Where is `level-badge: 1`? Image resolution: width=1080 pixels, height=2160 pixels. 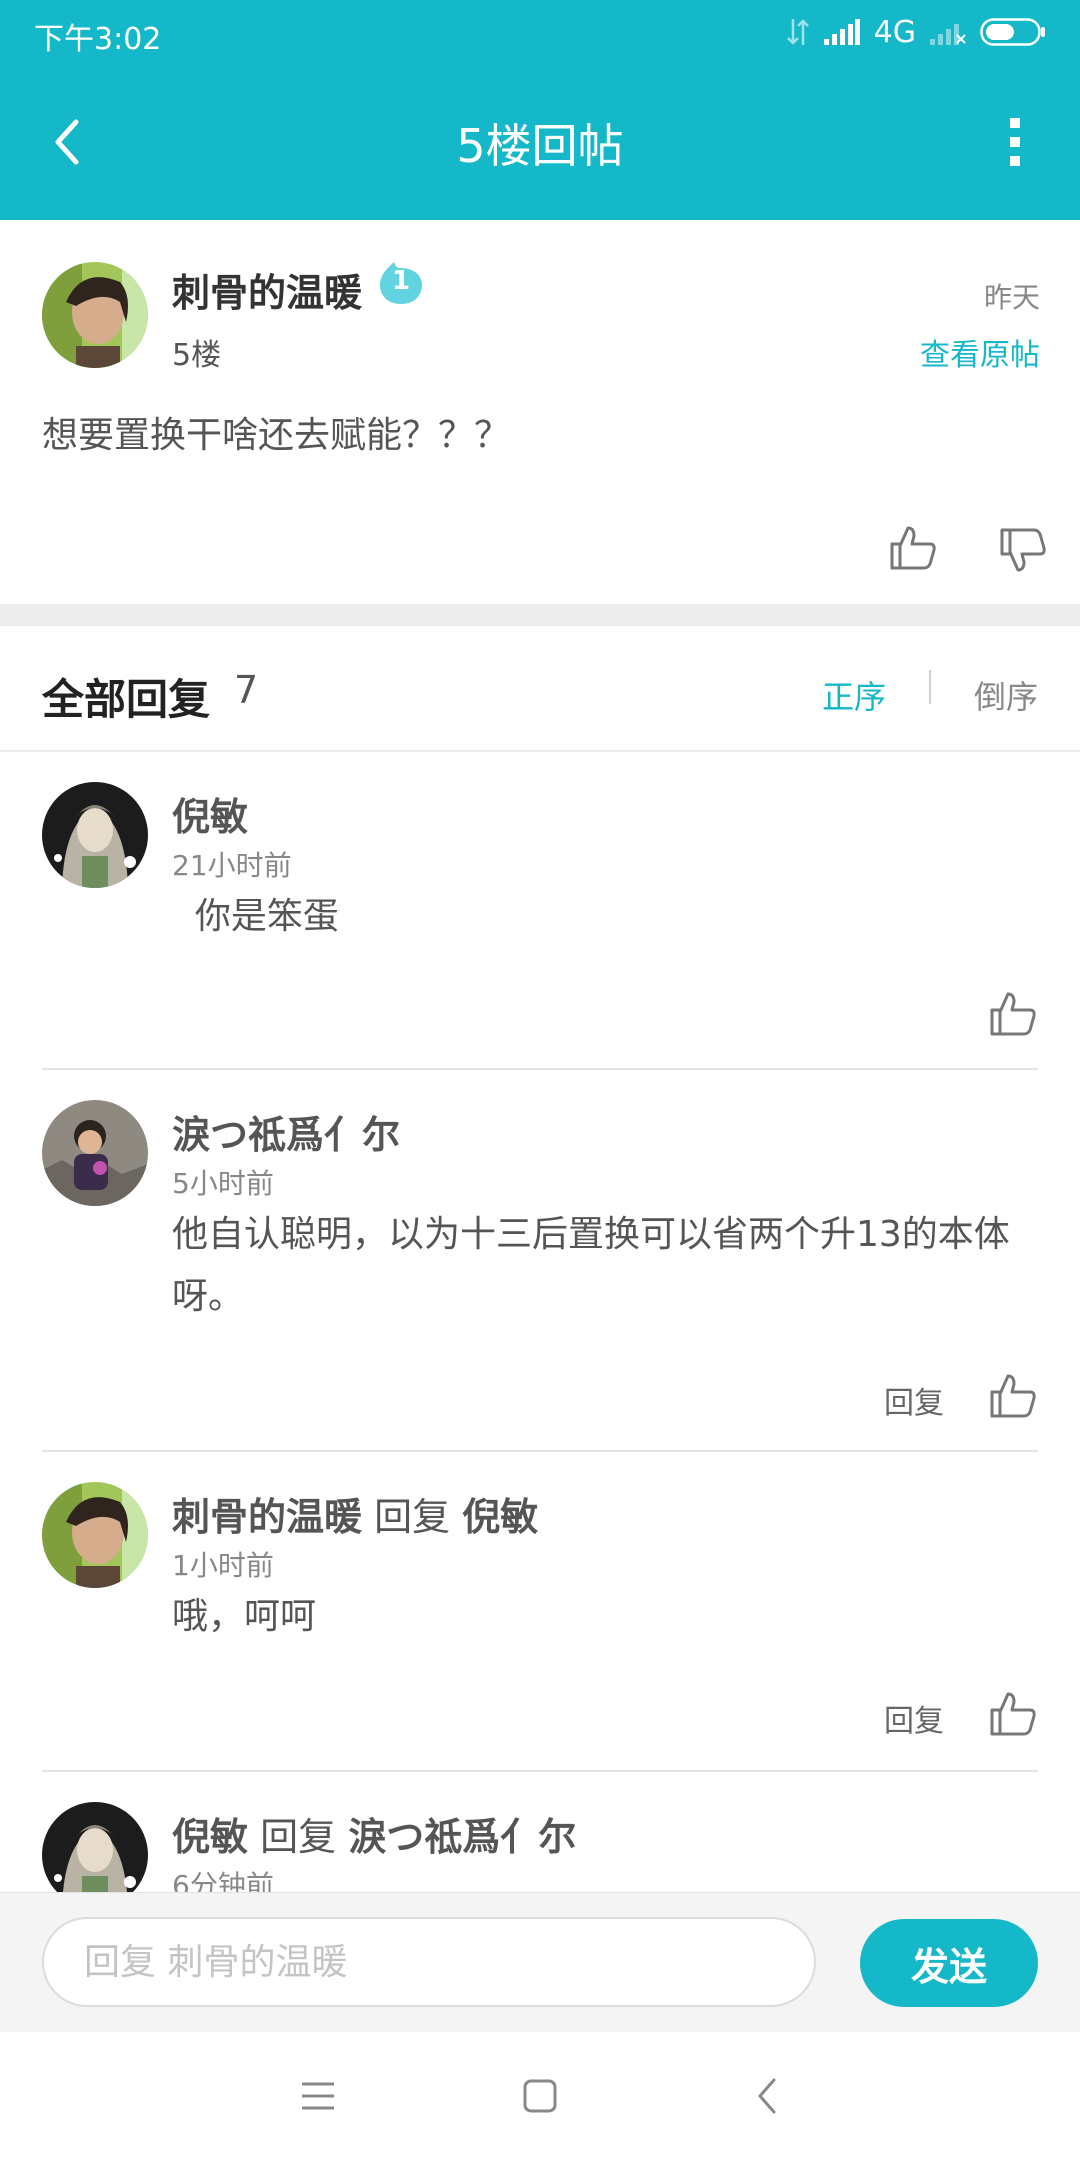
level-badge: 1 is located at coordinates (401, 283).